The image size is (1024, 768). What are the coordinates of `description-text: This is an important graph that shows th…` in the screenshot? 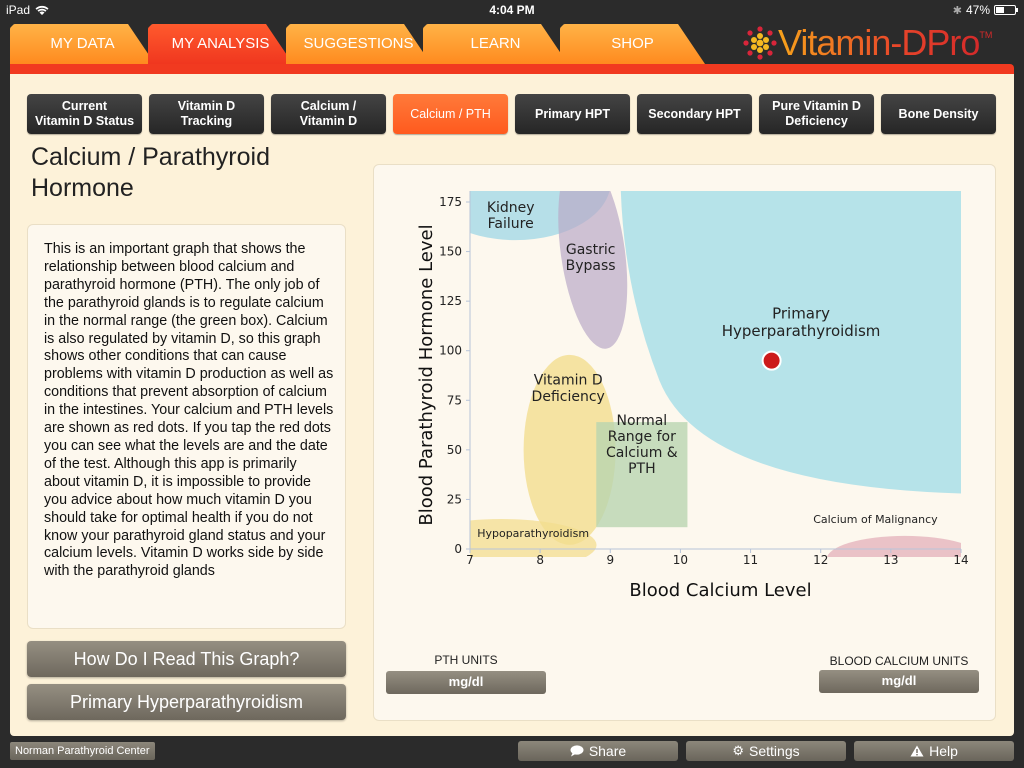 It's located at (189, 410).